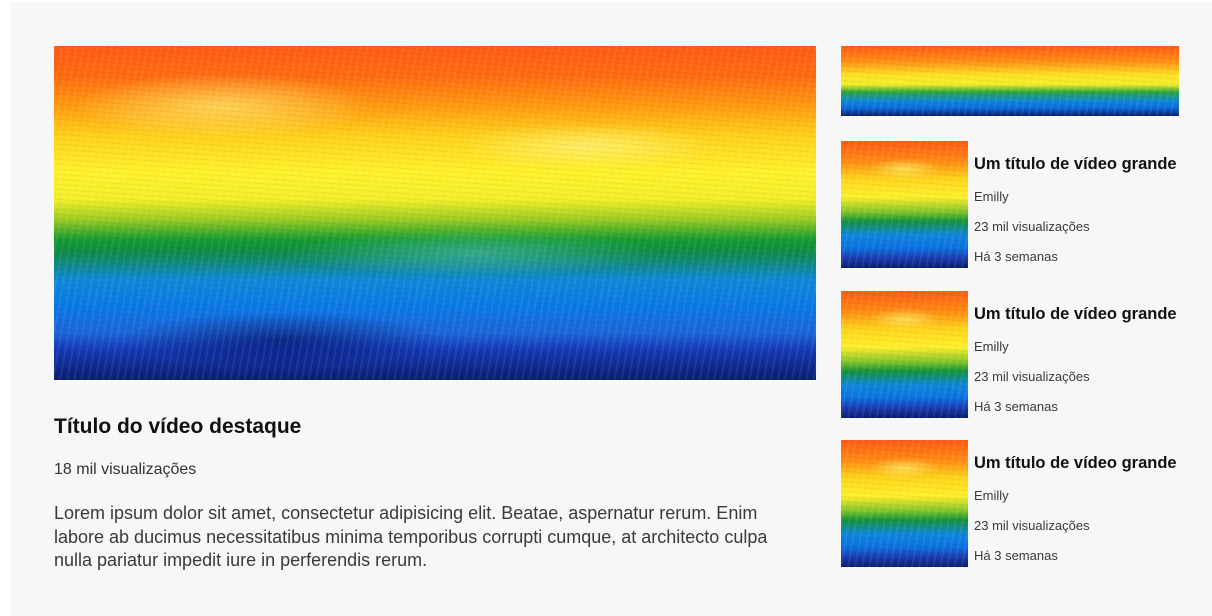  What do you see at coordinates (177, 427) in the screenshot?
I see `featured-video-title: Título do vídeo destaque` at bounding box center [177, 427].